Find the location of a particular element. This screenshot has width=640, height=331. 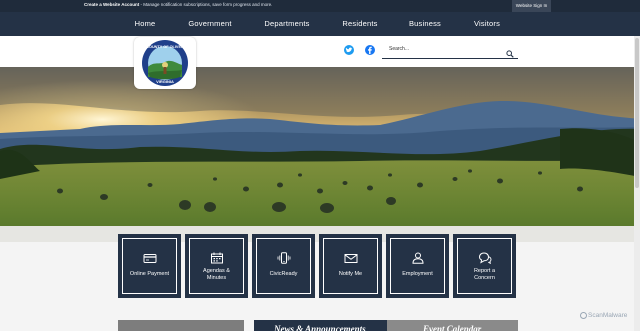

tile-label: CivicReady is located at coordinates (283, 274).